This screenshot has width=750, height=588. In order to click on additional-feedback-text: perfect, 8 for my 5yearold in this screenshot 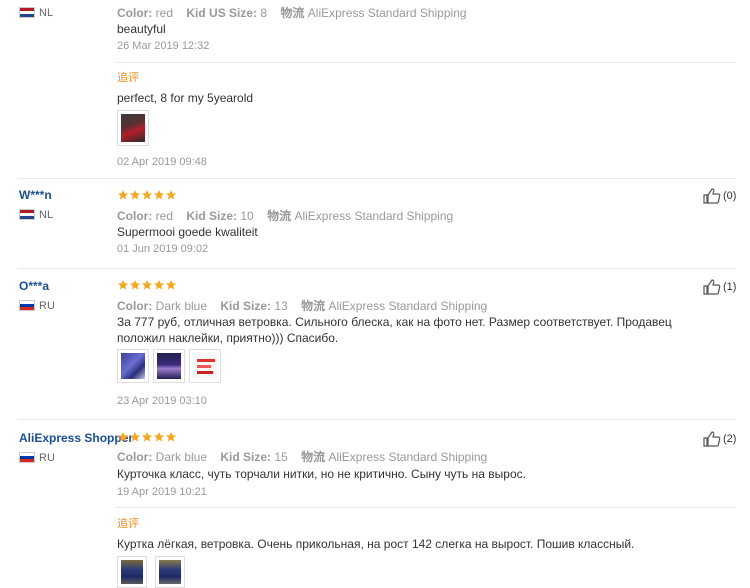, I will do `click(185, 98)`.